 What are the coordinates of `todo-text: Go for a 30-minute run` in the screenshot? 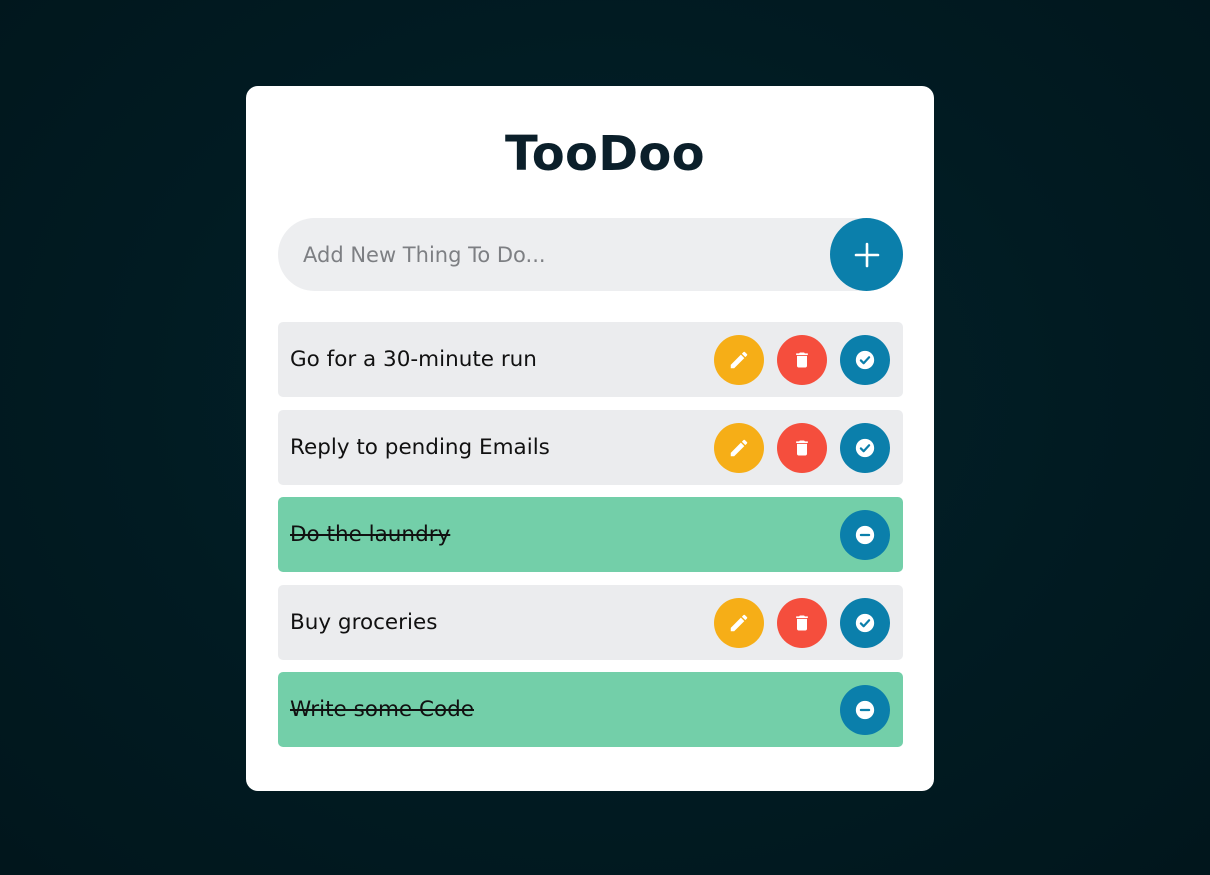 It's located at (413, 359).